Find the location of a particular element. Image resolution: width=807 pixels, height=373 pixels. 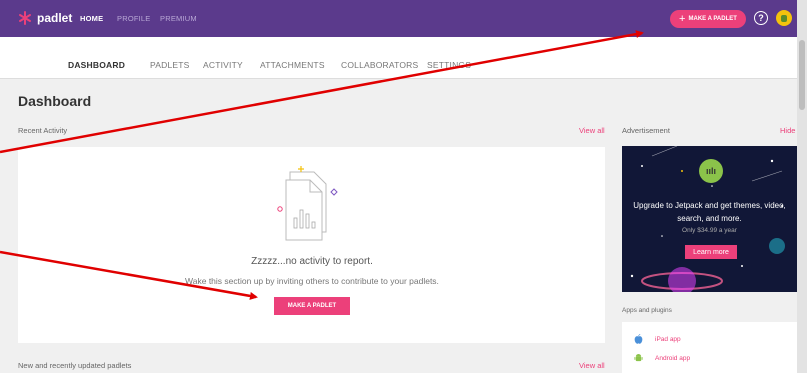

ad-price: Only $34.99 a year is located at coordinates (709, 230).